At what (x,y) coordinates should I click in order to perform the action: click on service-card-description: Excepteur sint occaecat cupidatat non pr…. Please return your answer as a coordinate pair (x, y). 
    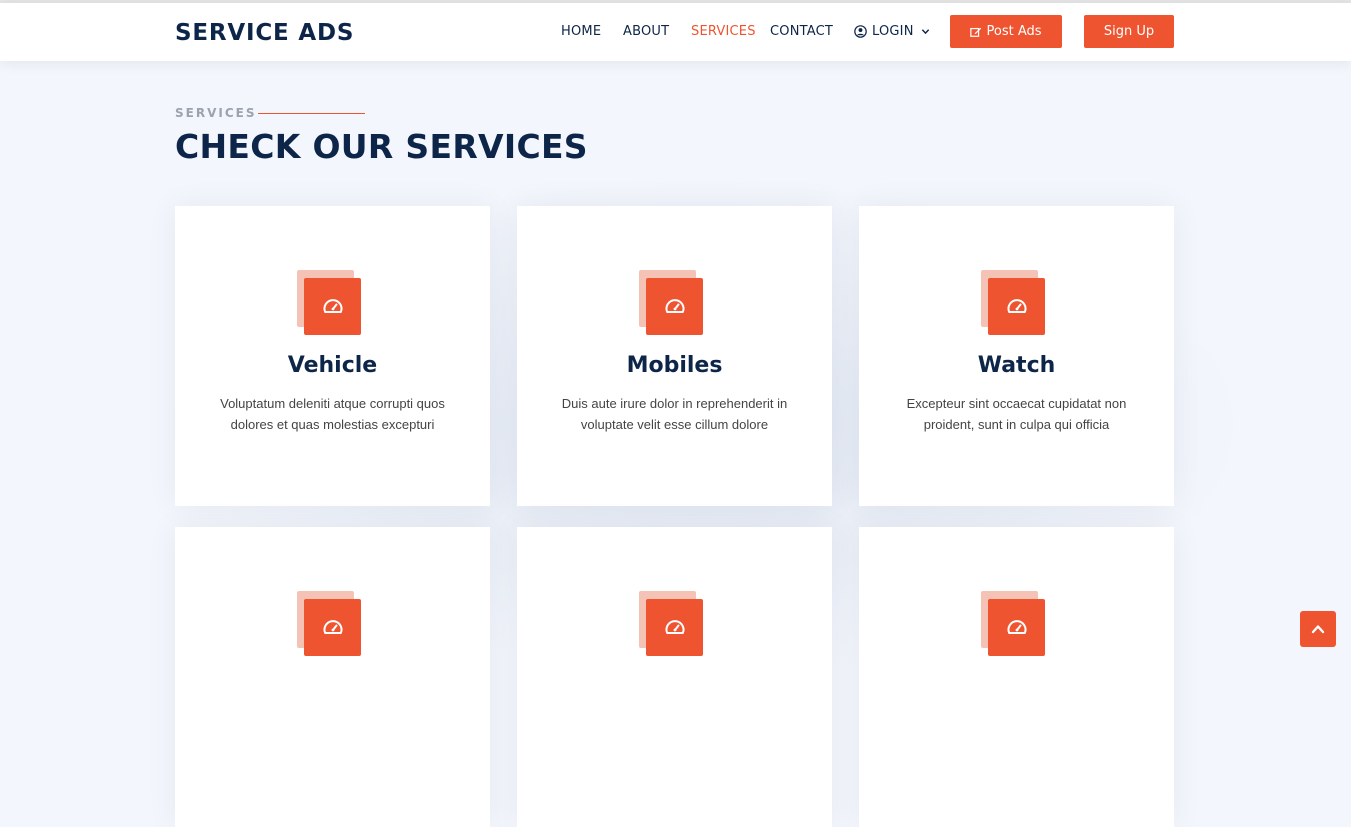
    Looking at the image, I should click on (1016, 414).